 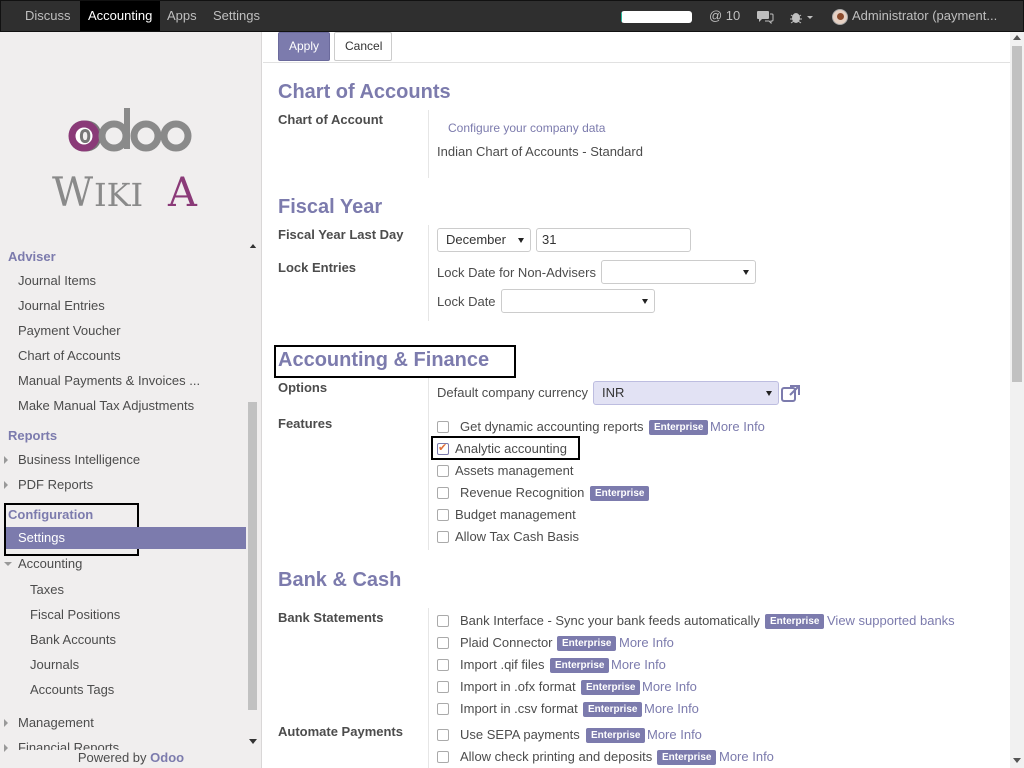 What do you see at coordinates (443, 735) in the screenshot?
I see `sepa-payments-checkbox` at bounding box center [443, 735].